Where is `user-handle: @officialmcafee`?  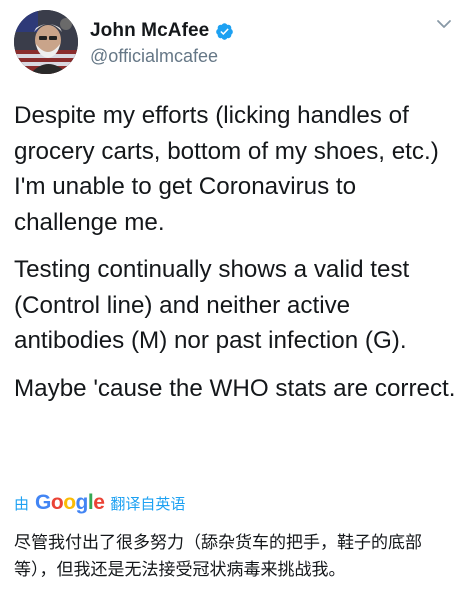 user-handle: @officialmcafee is located at coordinates (154, 56).